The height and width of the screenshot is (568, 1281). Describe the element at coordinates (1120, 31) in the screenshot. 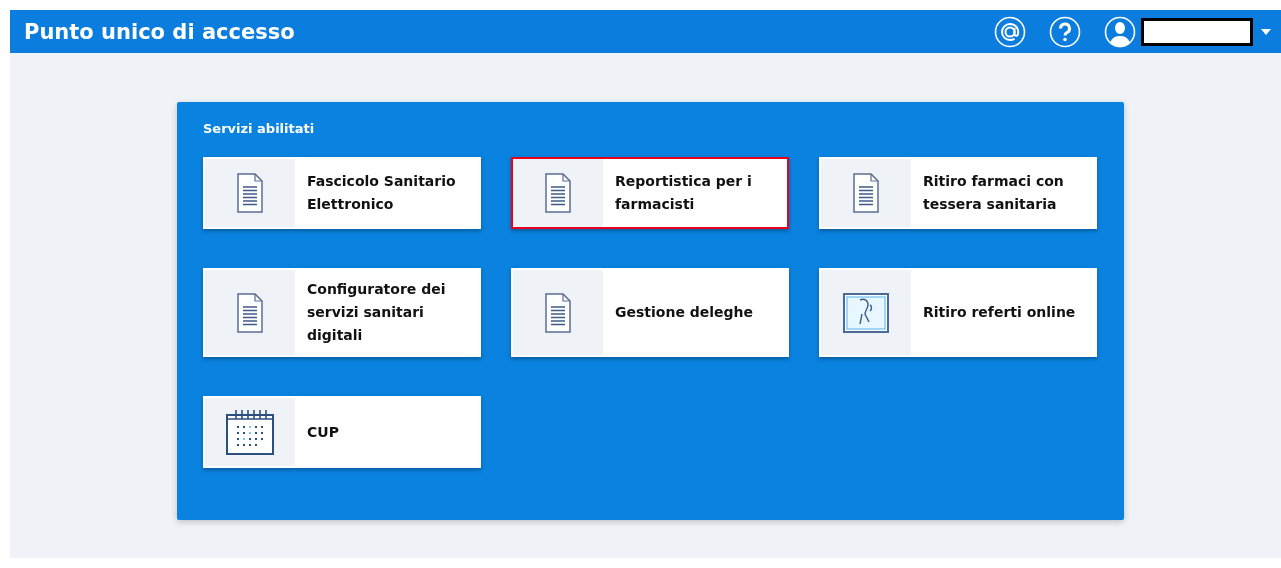

I see `user-icon` at that location.